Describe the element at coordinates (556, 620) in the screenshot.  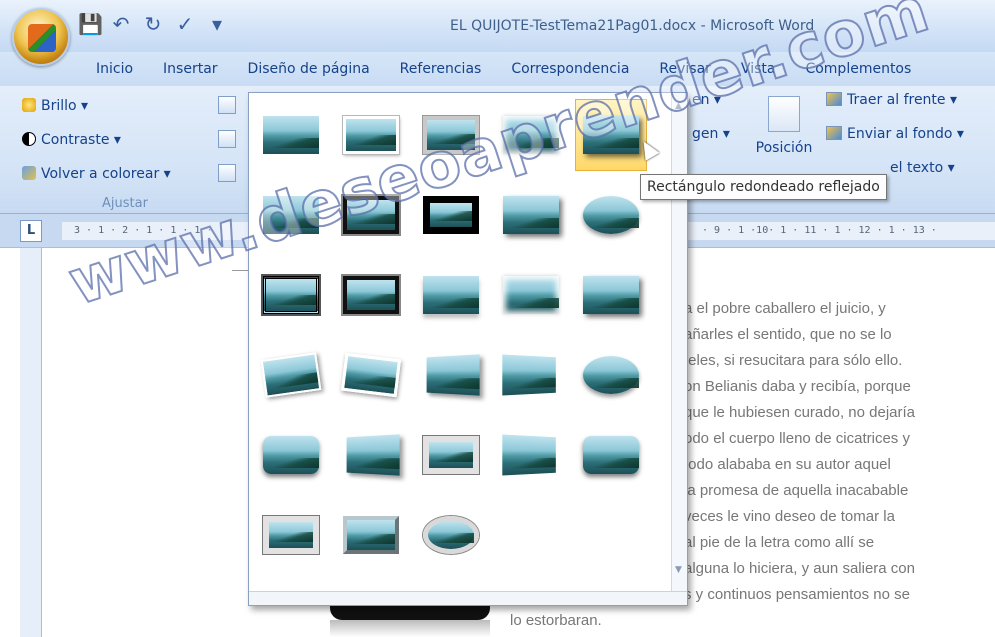
I see `document-last-line: lo estorbaran.` at that location.